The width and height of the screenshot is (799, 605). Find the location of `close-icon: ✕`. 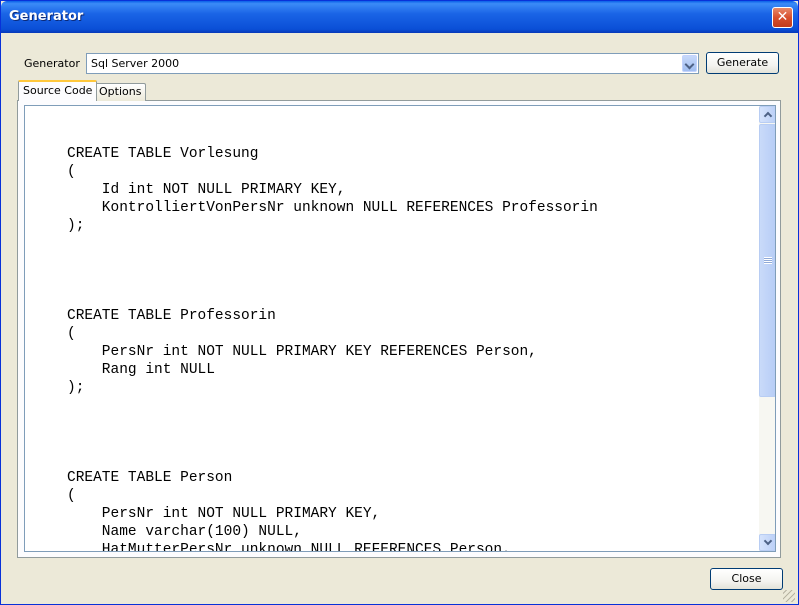

close-icon: ✕ is located at coordinates (782, 17).